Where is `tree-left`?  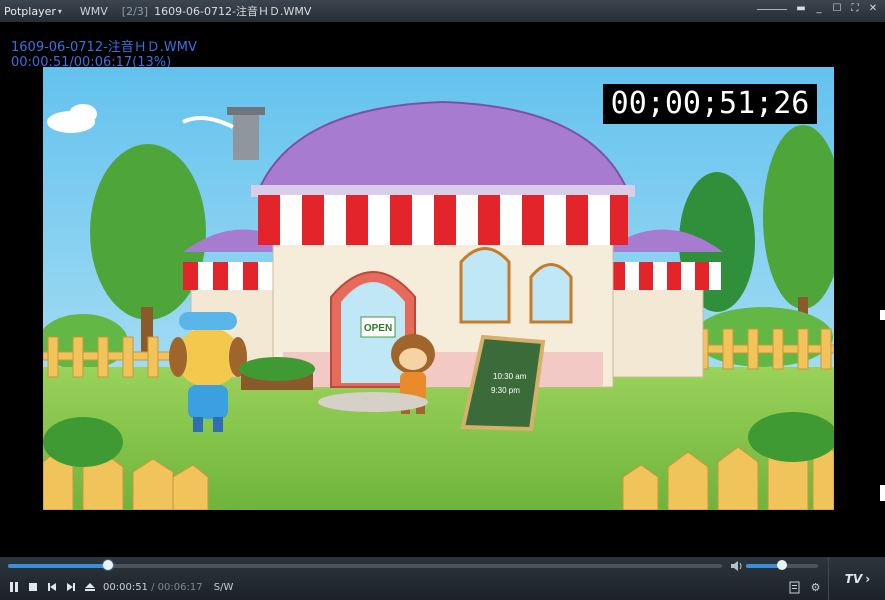
tree-left is located at coordinates (148, 232).